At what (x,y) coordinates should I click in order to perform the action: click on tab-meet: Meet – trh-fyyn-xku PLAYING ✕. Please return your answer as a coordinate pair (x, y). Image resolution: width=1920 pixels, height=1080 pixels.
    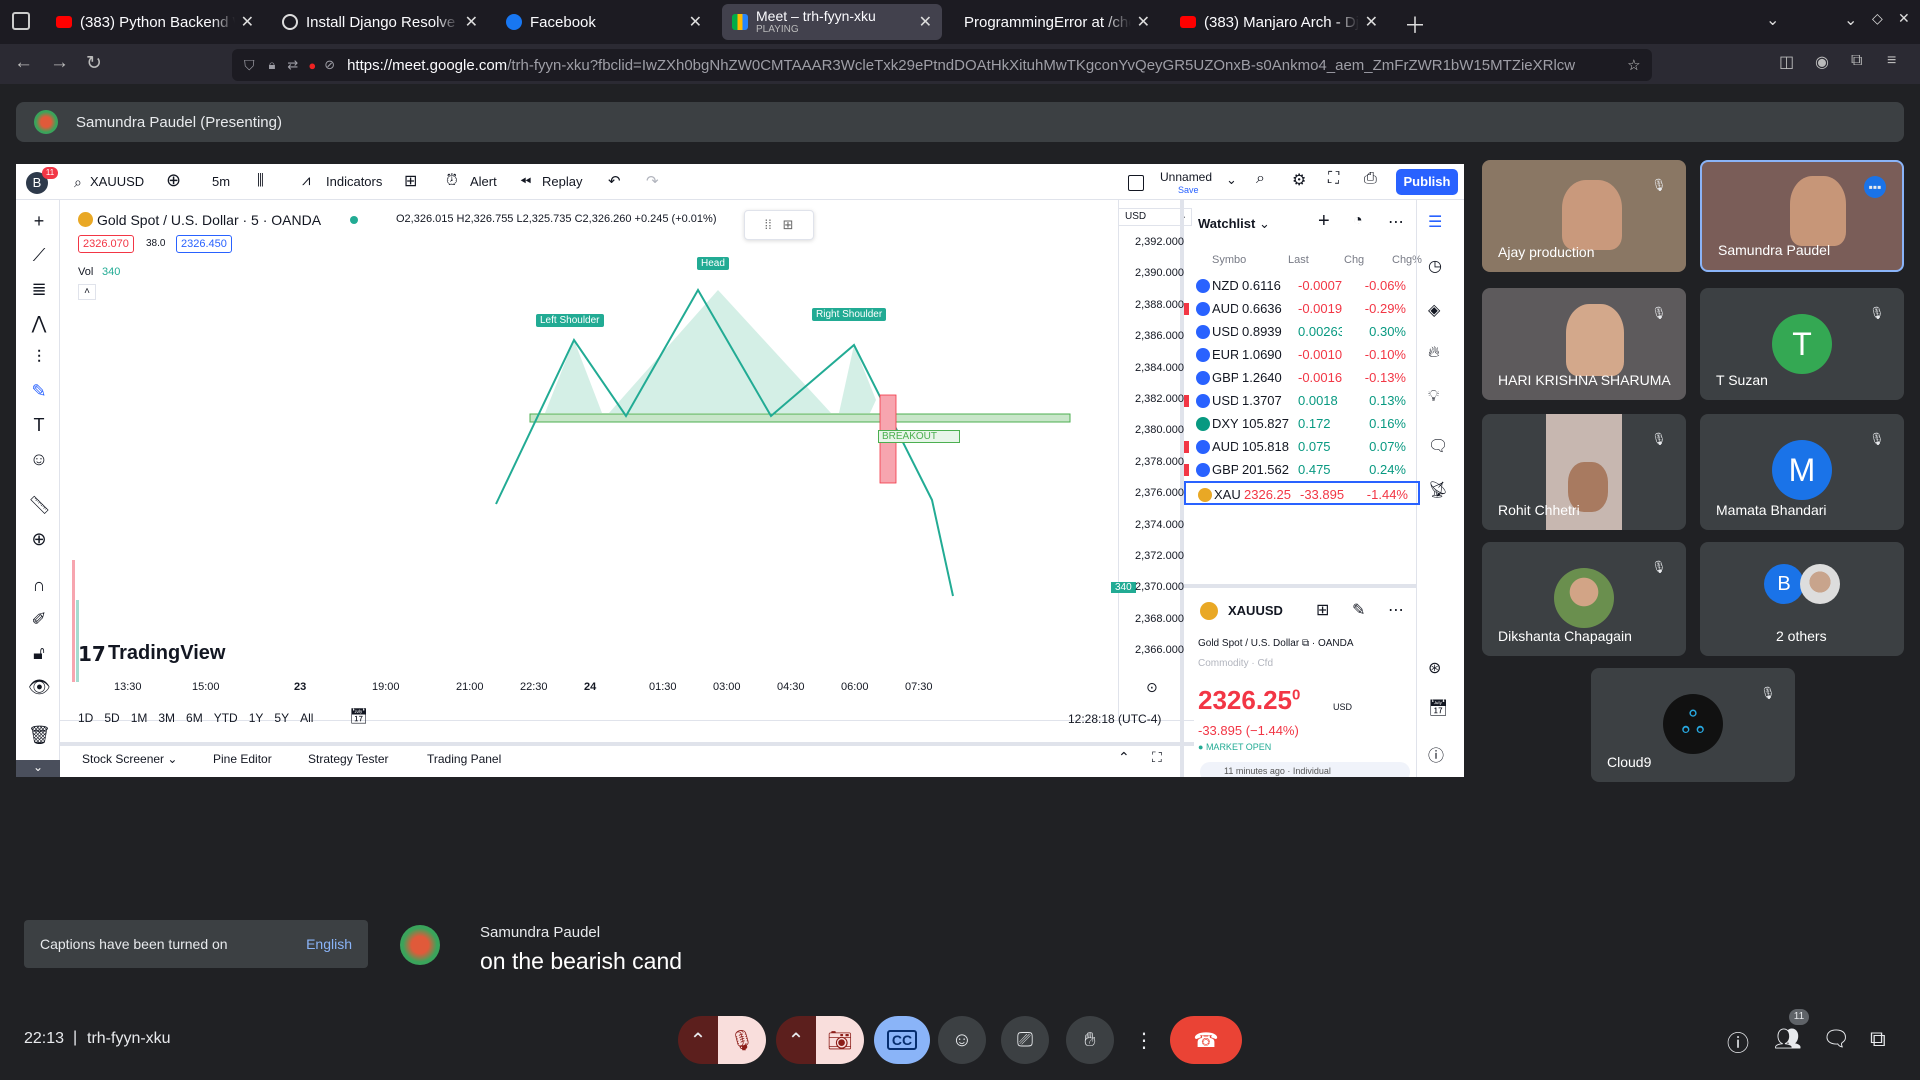
    Looking at the image, I should click on (832, 22).